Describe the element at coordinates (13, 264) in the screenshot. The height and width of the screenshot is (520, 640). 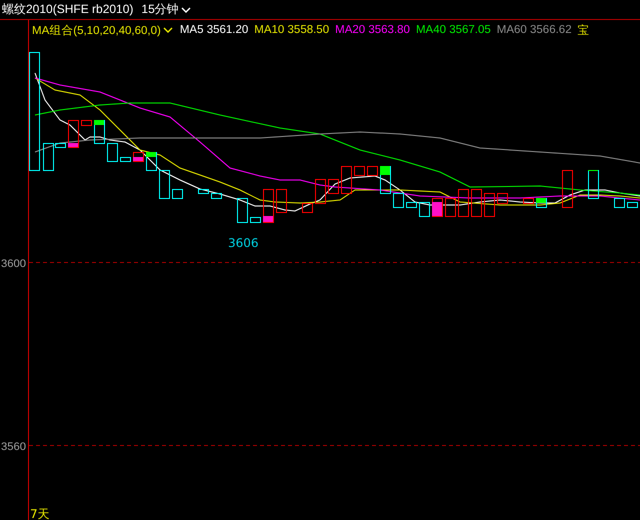
I see `y-axis-label: 3600` at that location.